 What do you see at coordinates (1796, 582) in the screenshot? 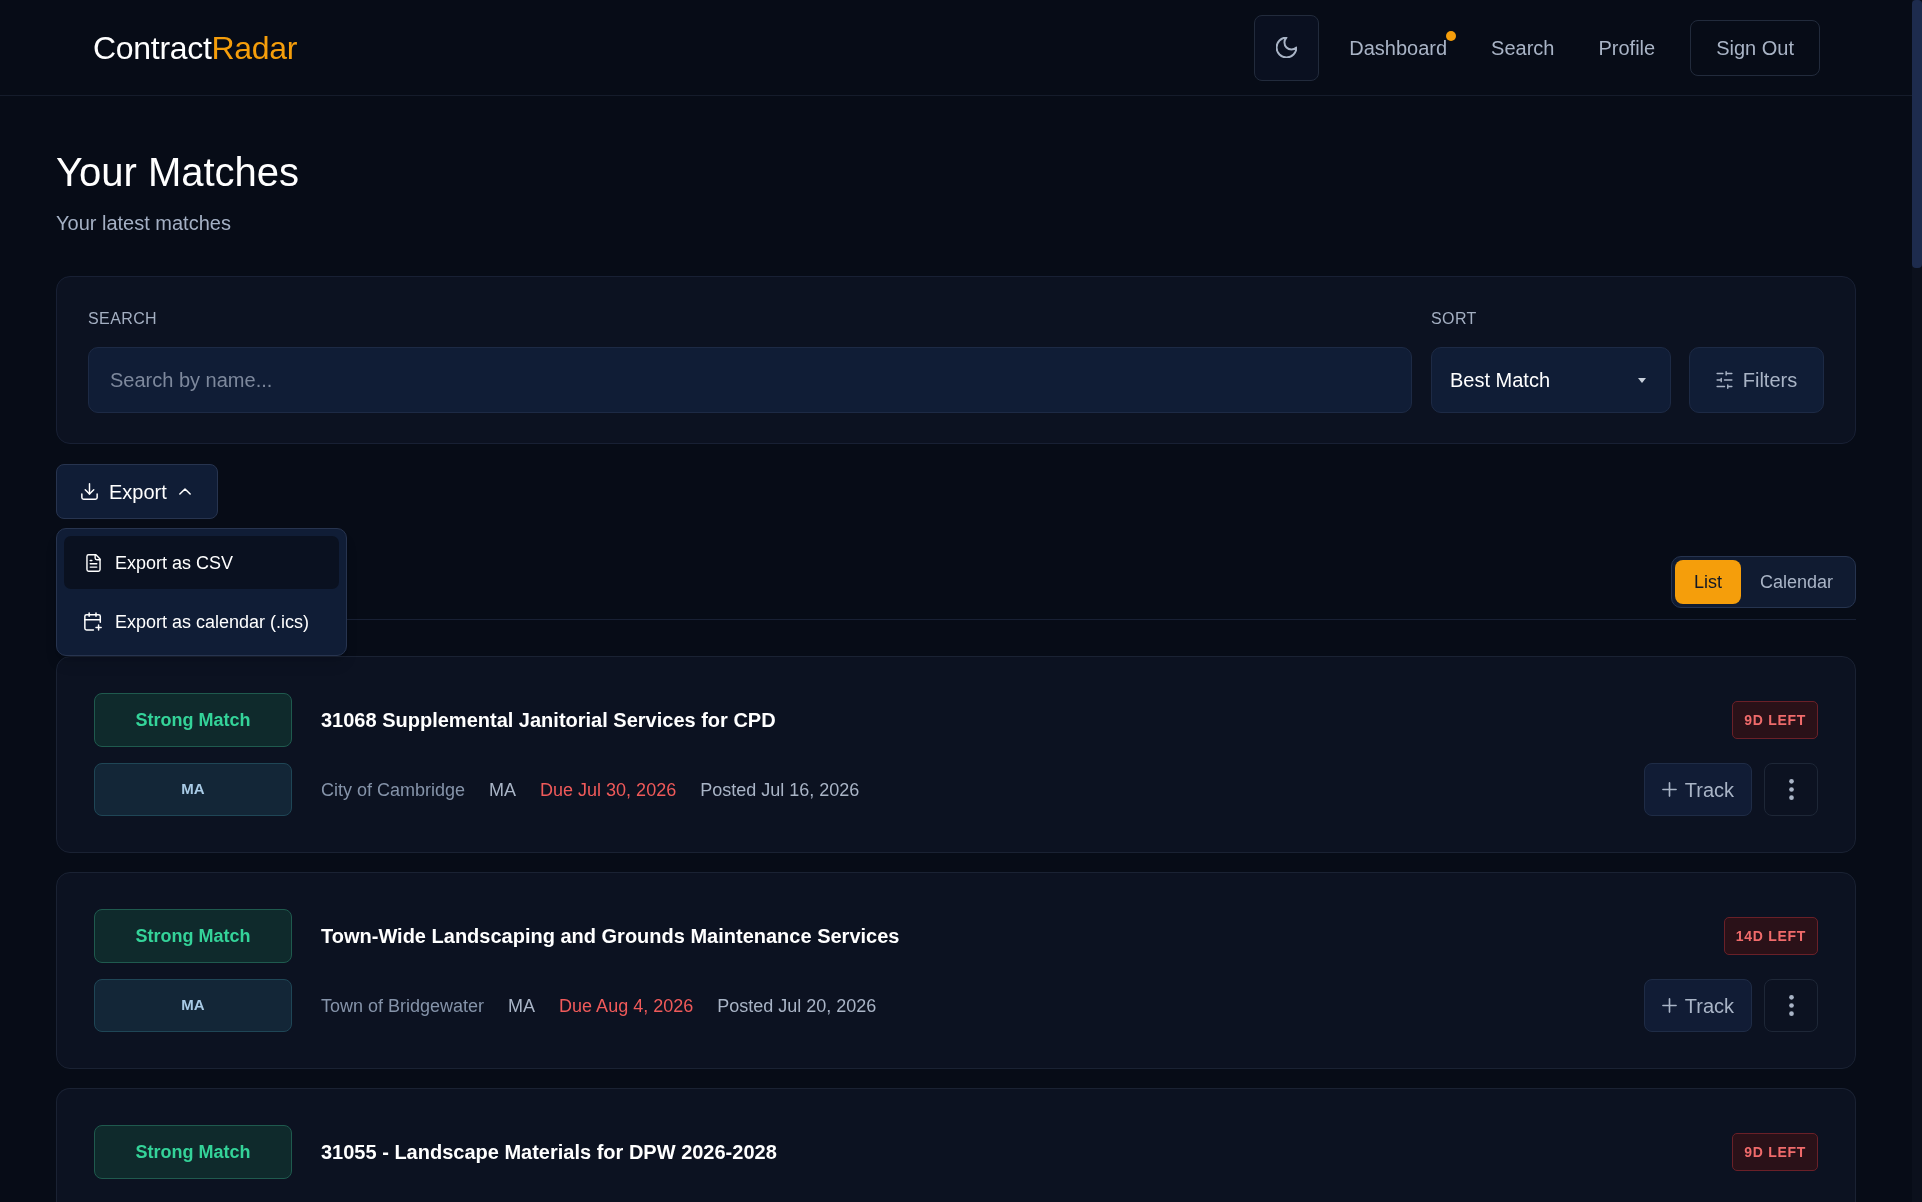
I see `view-tab: Calendar` at bounding box center [1796, 582].